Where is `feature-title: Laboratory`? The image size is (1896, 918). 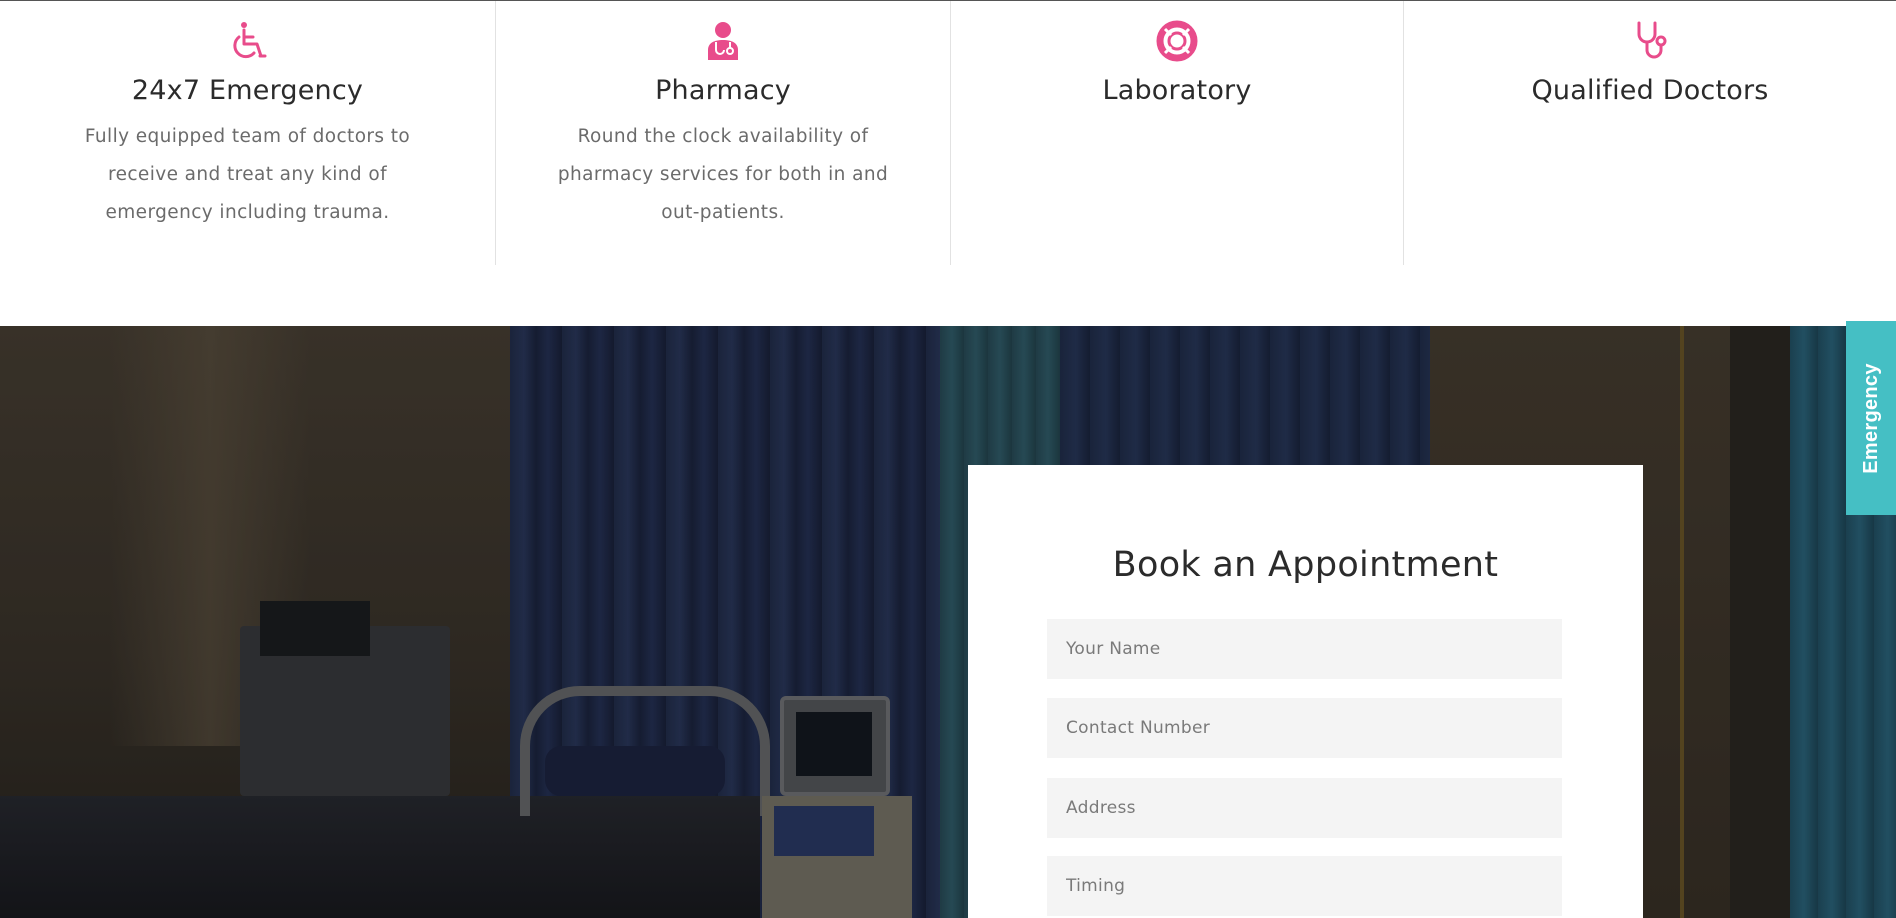 feature-title: Laboratory is located at coordinates (1177, 90).